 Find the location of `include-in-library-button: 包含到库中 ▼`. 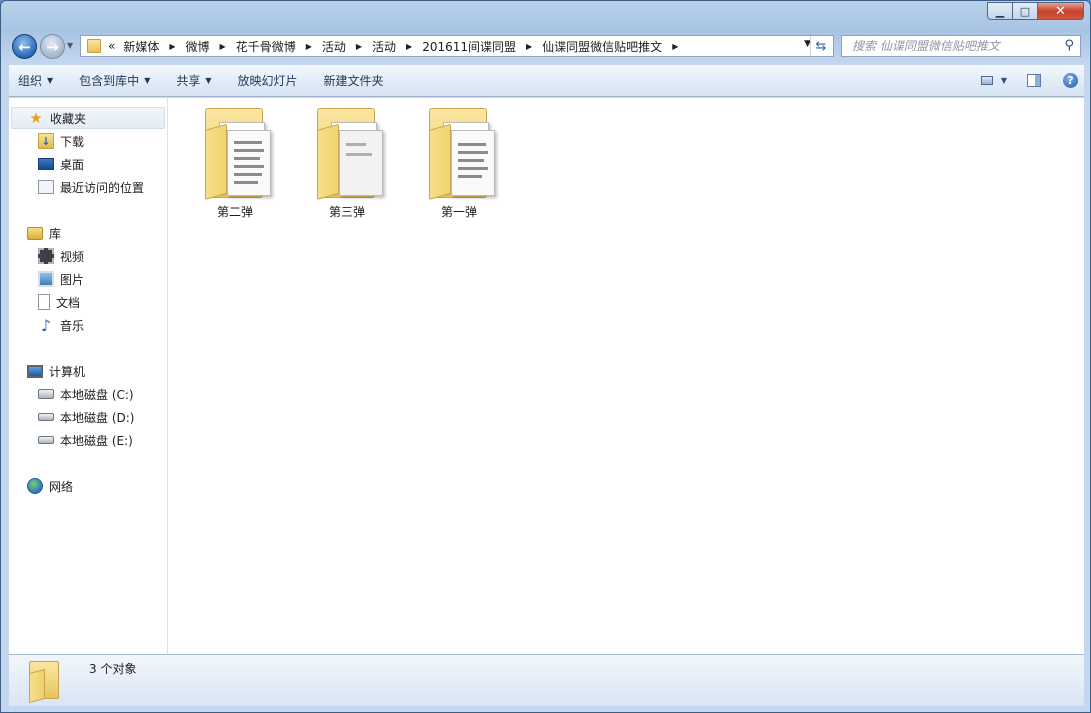

include-in-library-button: 包含到库中 ▼ is located at coordinates (114, 81).